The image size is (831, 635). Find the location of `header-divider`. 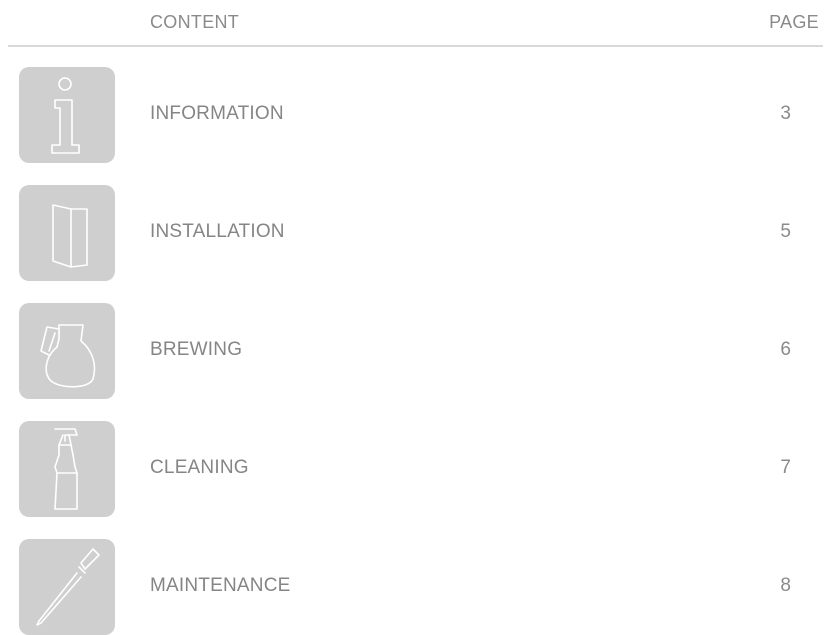

header-divider is located at coordinates (415, 46).